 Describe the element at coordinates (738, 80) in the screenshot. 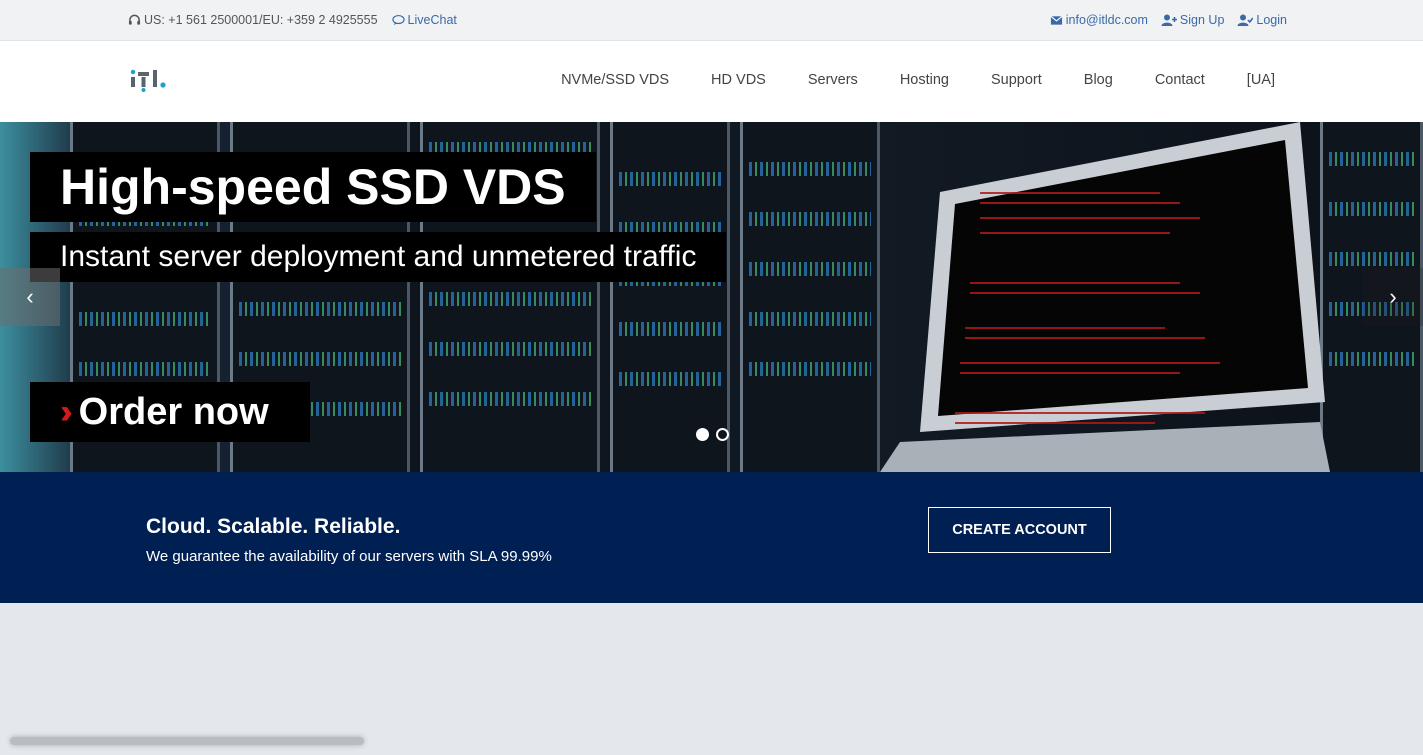

I see `nav-item-hd-vds: HD VDS` at that location.